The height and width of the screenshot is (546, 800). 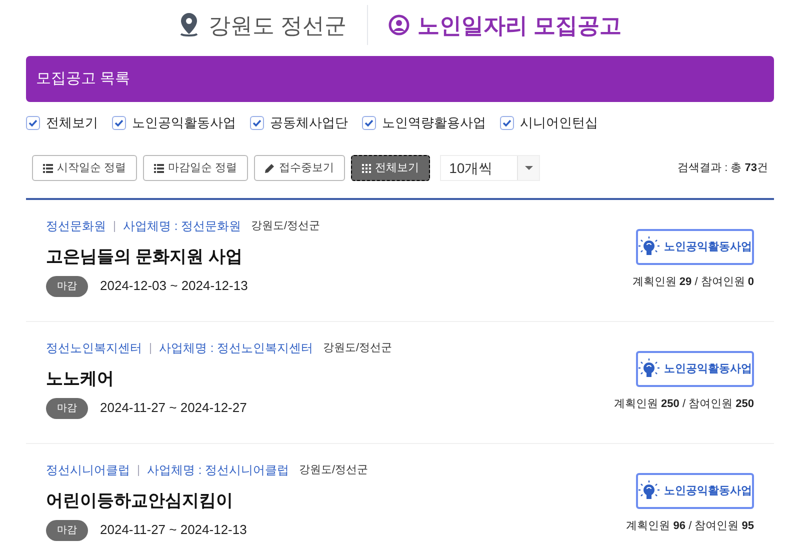 What do you see at coordinates (684, 404) in the screenshot?
I see `headcount-text: 계획인원 250 / 참여인원 250` at bounding box center [684, 404].